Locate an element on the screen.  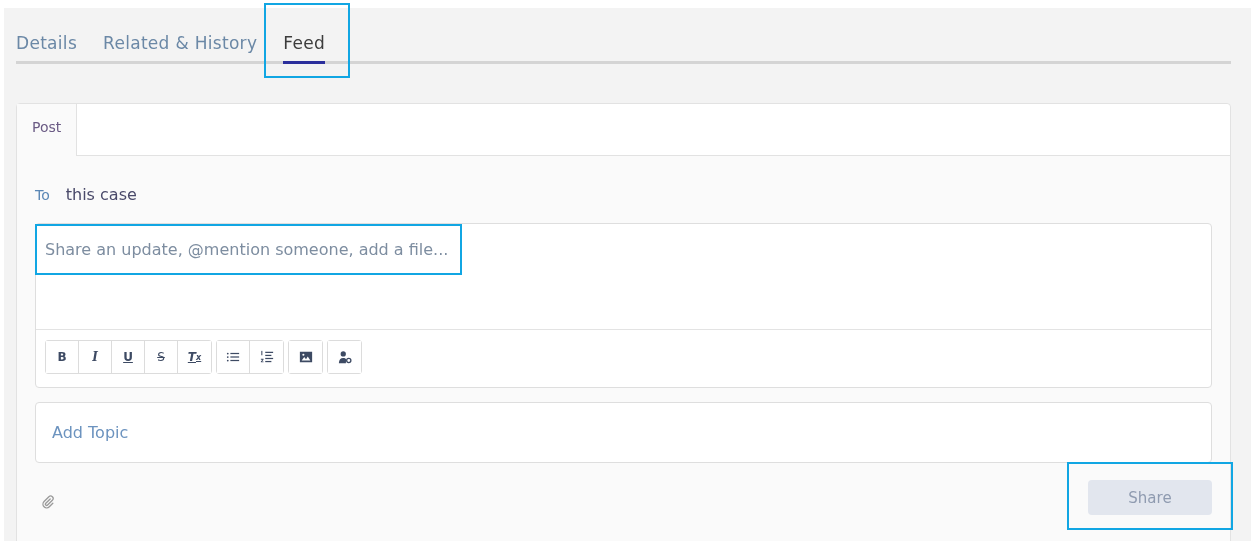
mention-button is located at coordinates (344, 357).